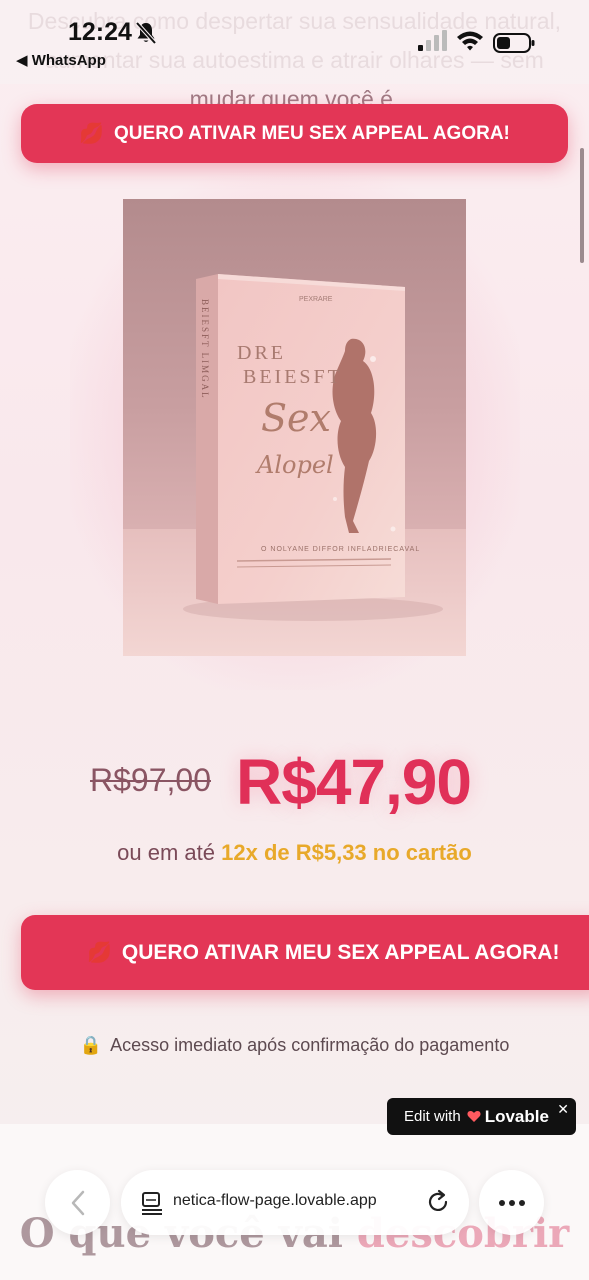  Describe the element at coordinates (169, 852) in the screenshot. I see `installments-prefix: ou em até` at that location.